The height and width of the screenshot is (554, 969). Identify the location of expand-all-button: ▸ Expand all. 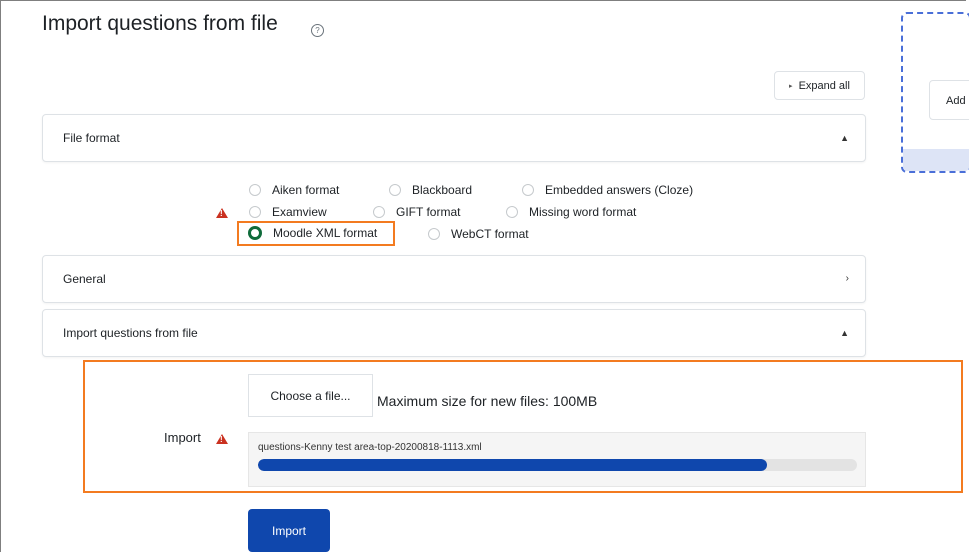
(819, 85).